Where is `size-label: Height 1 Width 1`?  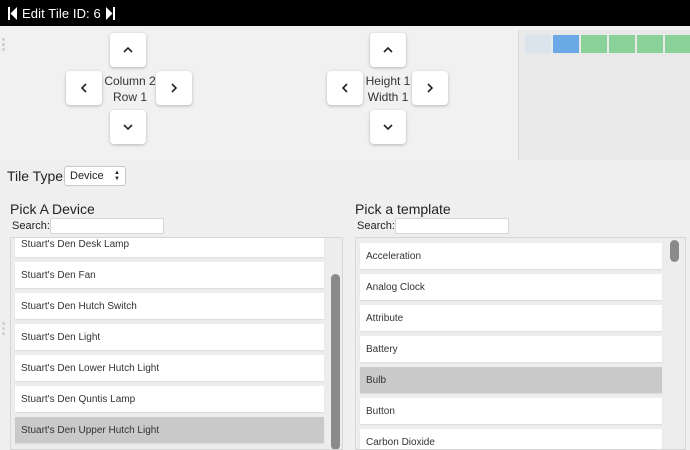
size-label: Height 1 Width 1 is located at coordinates (388, 89).